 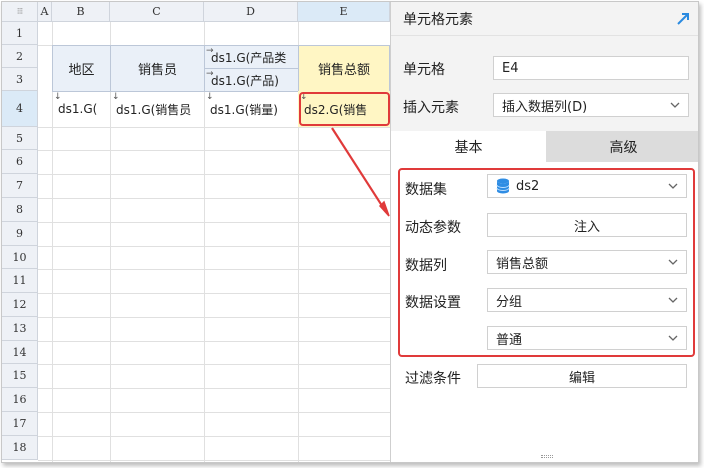 I want to click on selected-cell-highlight, so click(x=344, y=109).